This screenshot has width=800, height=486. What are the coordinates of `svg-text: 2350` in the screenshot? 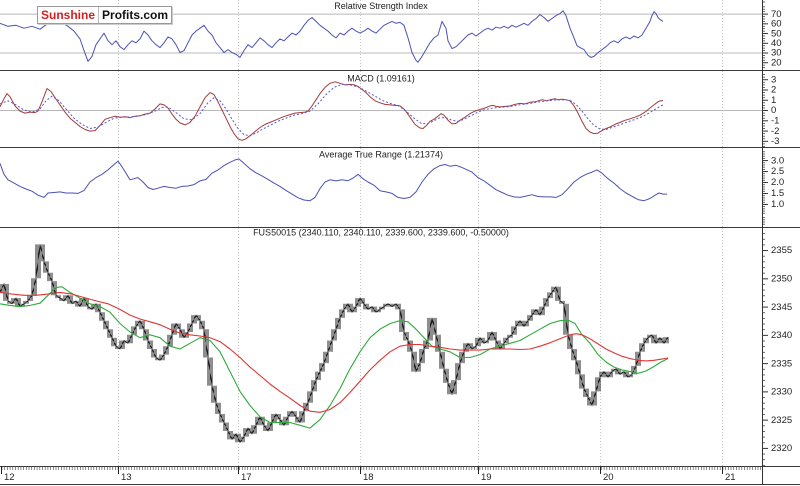 It's located at (781, 279).